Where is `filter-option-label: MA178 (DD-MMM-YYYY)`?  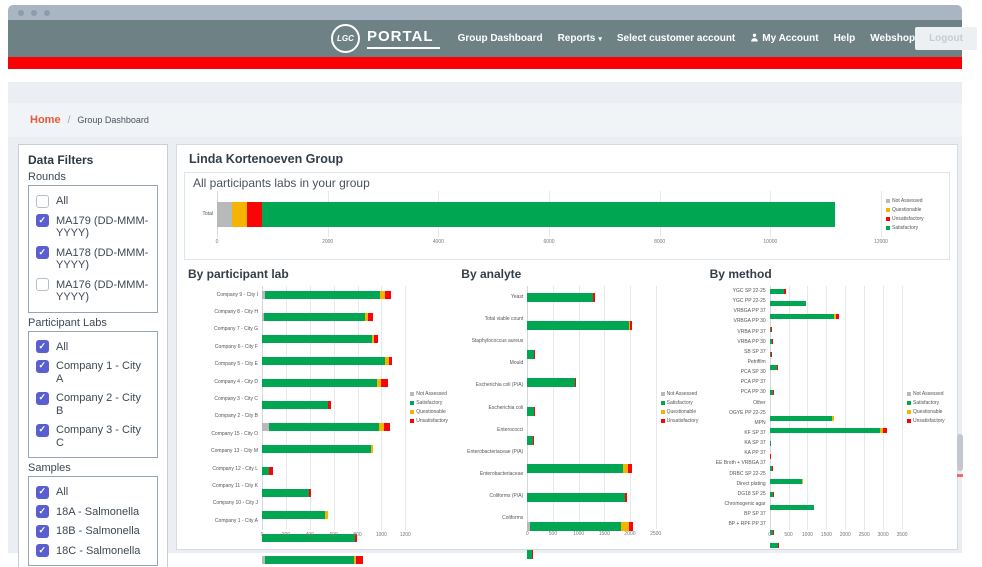
filter-option-label: MA178 (DD-MMM-YYYY) is located at coordinates (102, 259).